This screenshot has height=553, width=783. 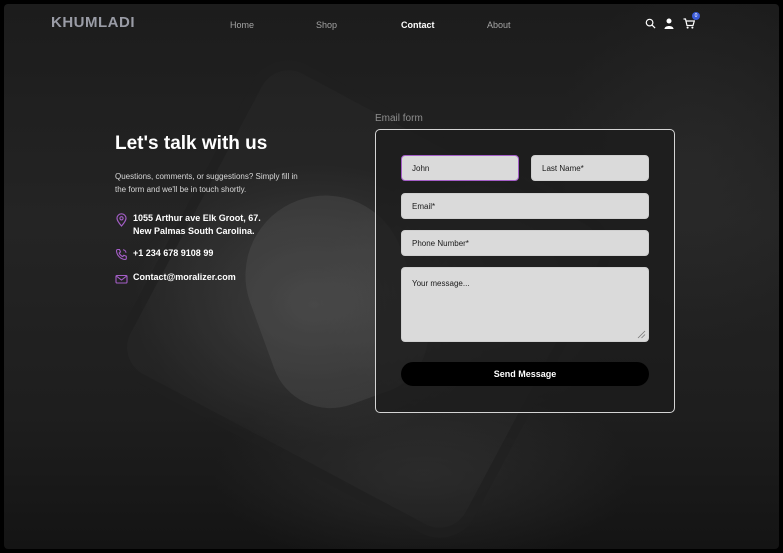 What do you see at coordinates (641, 334) in the screenshot?
I see `resize-handle-icon` at bounding box center [641, 334].